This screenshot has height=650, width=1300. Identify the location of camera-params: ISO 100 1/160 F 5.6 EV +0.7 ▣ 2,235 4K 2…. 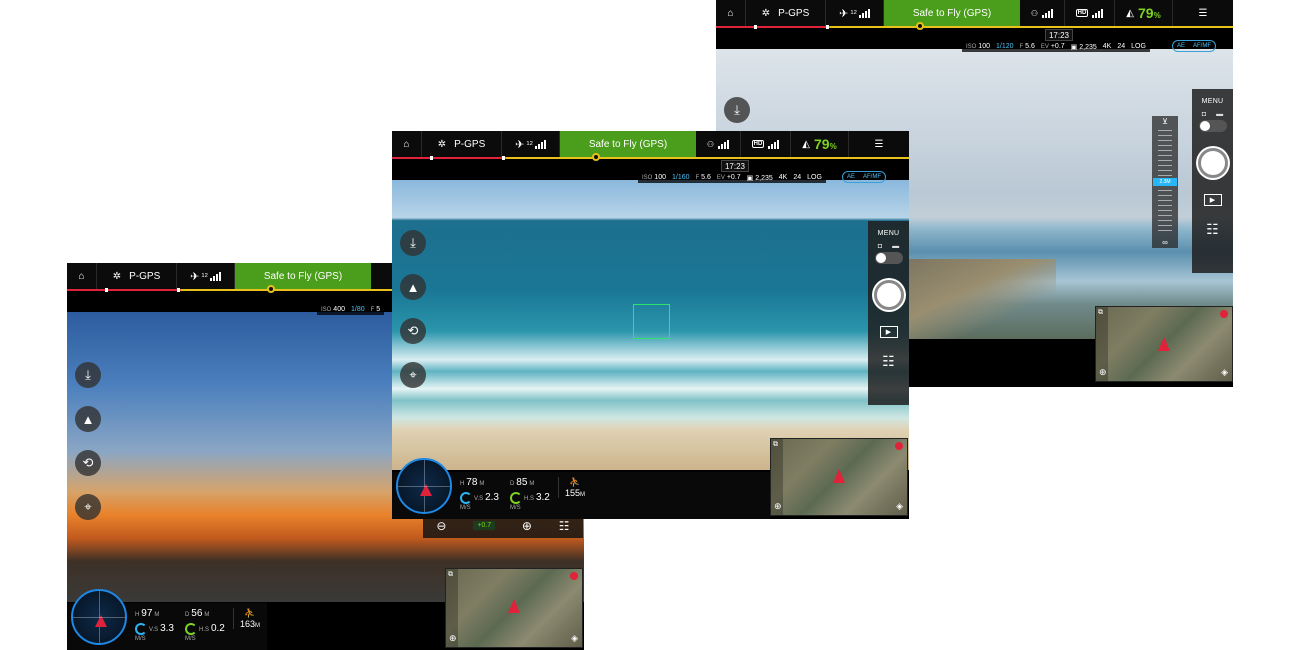
(732, 177).